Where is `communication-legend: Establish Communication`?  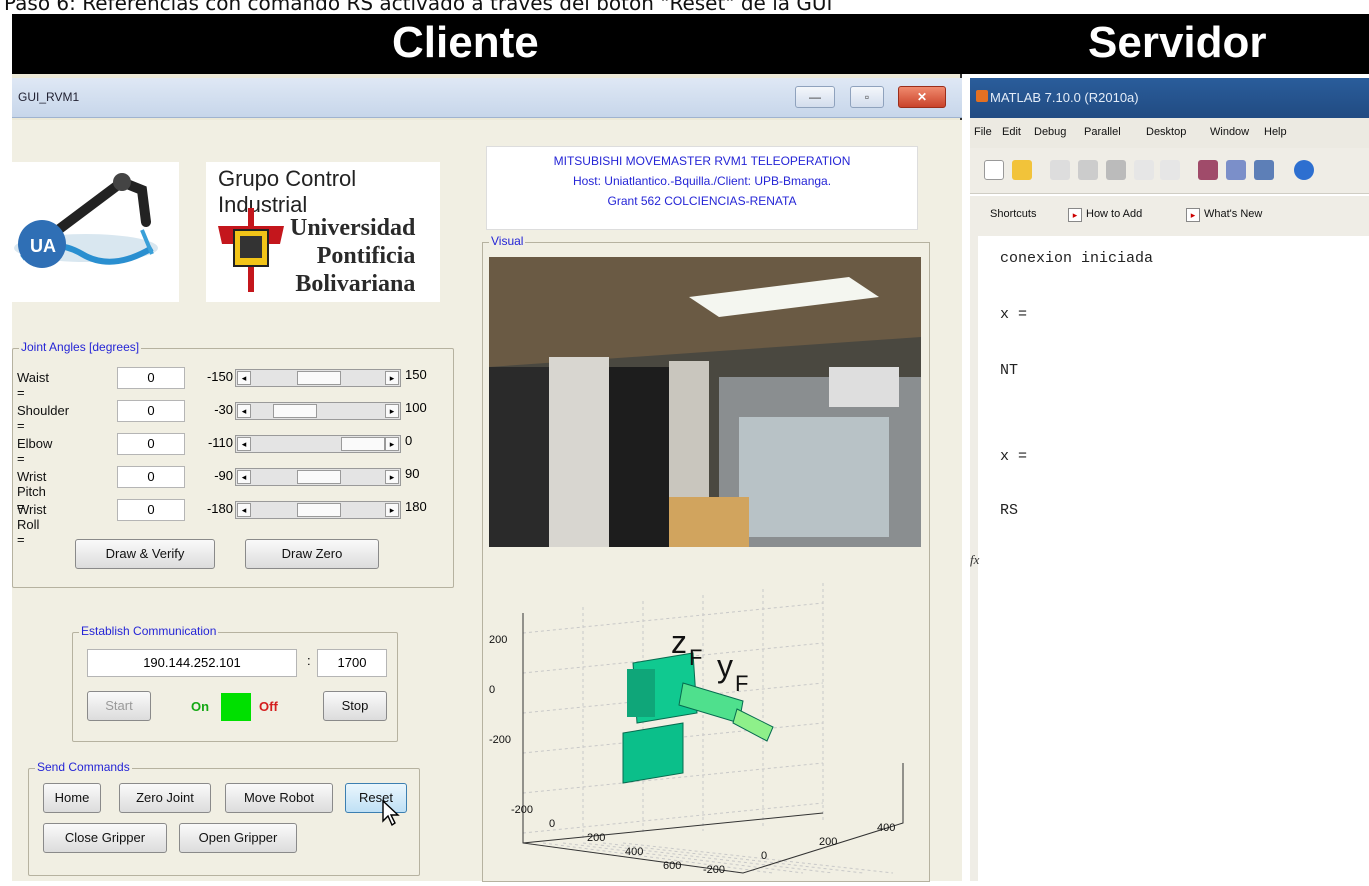 communication-legend: Establish Communication is located at coordinates (149, 631).